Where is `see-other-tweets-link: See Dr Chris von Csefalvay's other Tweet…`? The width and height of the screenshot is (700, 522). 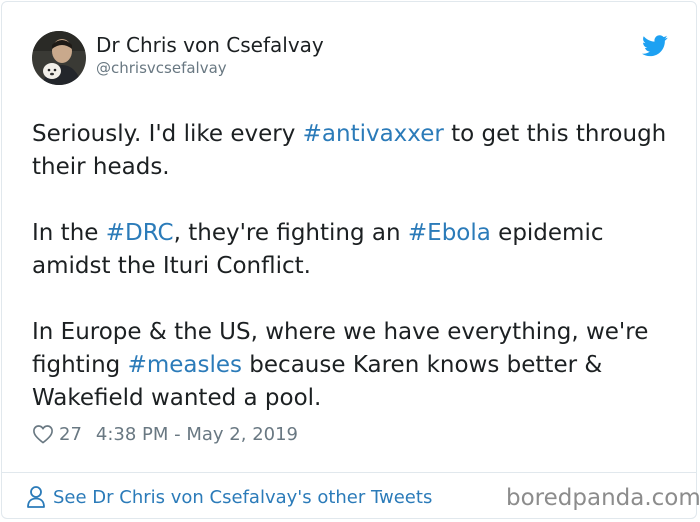
see-other-tweets-link: See Dr Chris von Csefalvay's other Tweet… is located at coordinates (229, 497).